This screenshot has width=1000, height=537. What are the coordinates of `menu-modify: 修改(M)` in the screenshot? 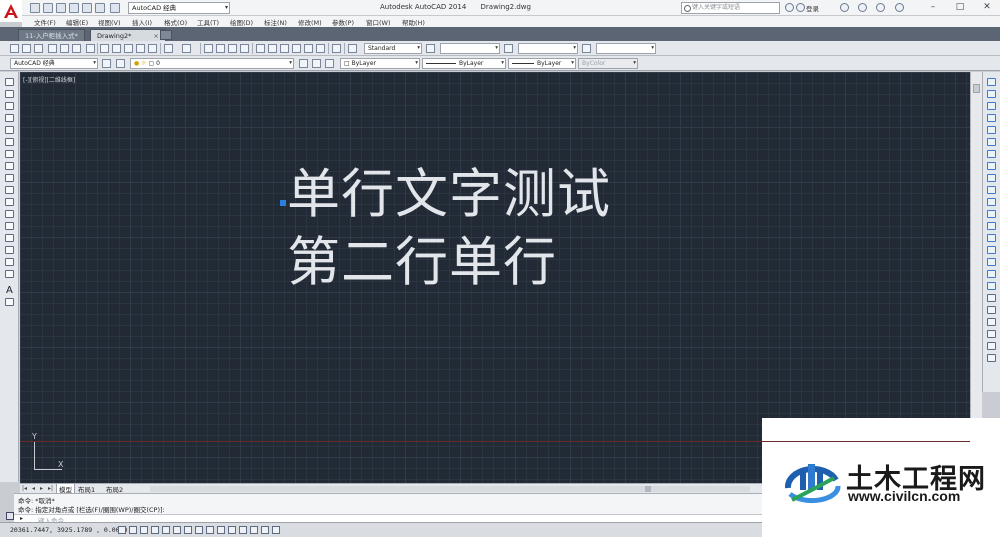 It's located at (310, 22).